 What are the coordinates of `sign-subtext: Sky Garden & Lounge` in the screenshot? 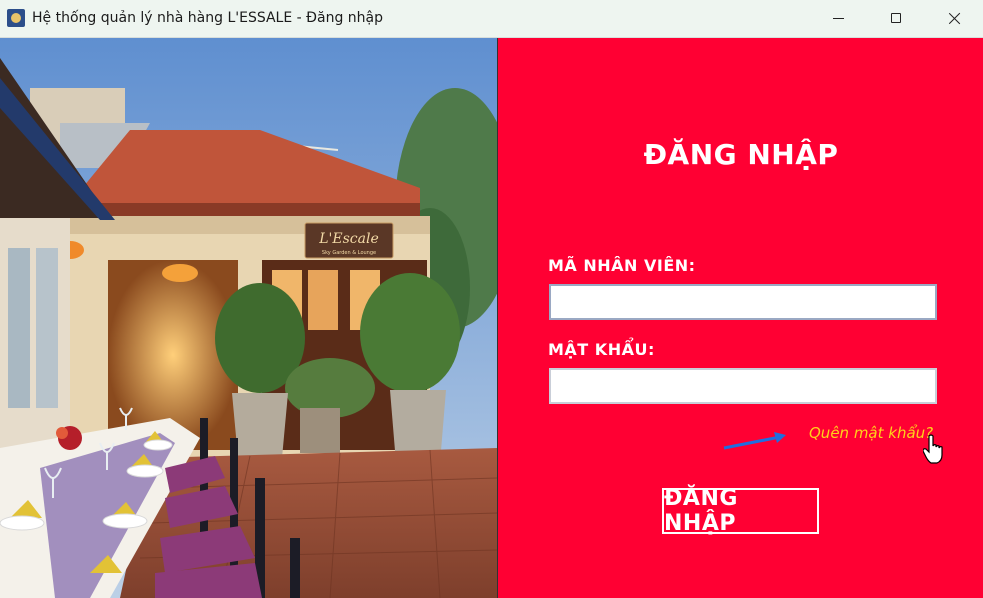 It's located at (349, 253).